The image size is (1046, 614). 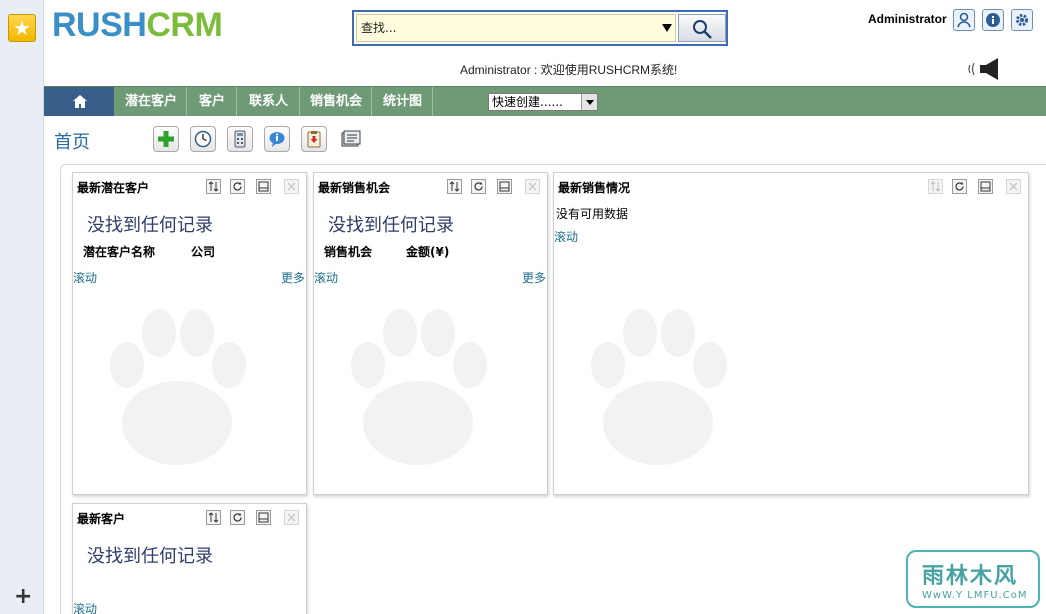 I want to click on dropdown-arrow-icon, so click(x=589, y=102).